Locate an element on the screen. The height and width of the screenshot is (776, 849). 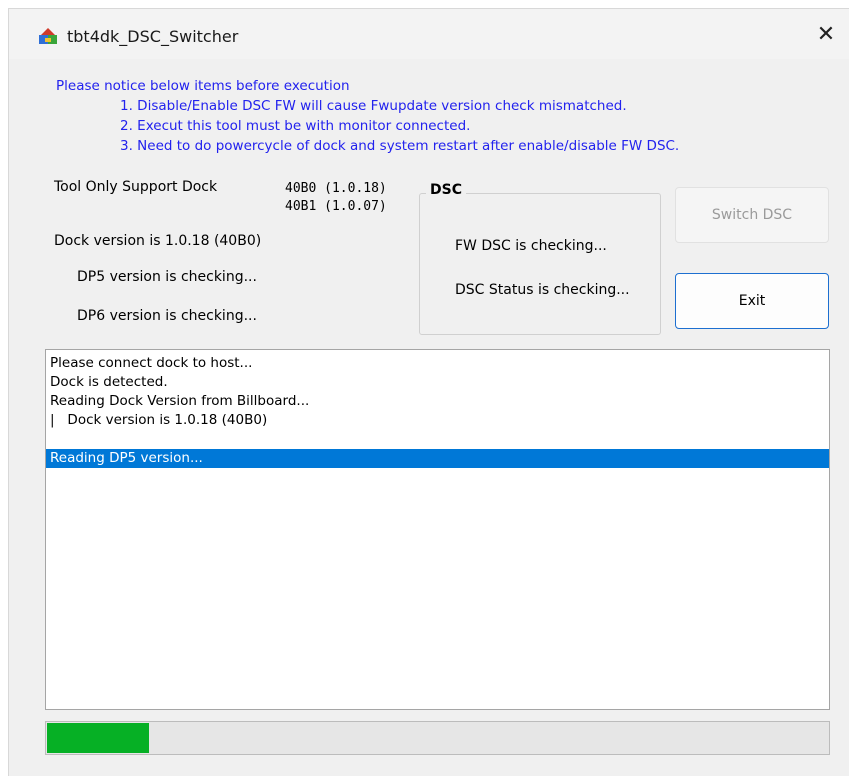
progress-bar is located at coordinates (437, 738).